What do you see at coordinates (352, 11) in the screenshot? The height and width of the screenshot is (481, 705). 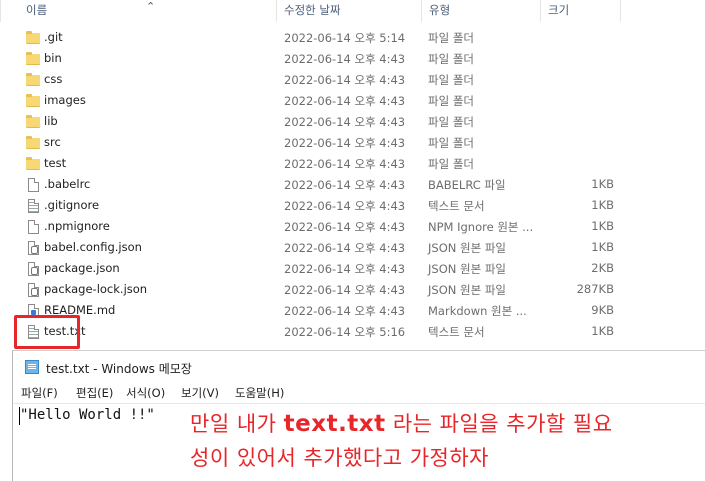 I see `column-header: ⌃ 이름 수정한 날짜 유형 크기` at bounding box center [352, 11].